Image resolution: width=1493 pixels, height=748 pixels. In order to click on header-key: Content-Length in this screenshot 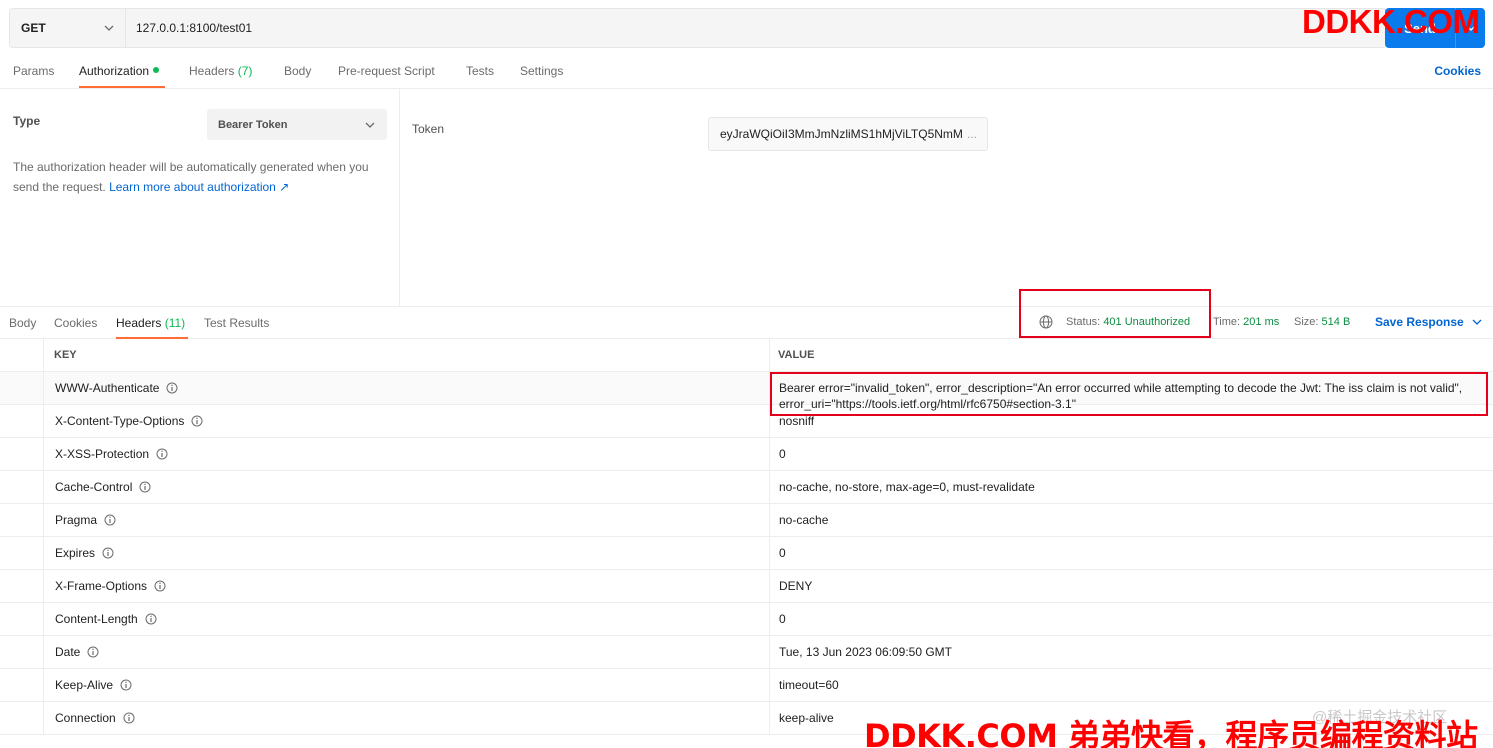, I will do `click(106, 619)`.